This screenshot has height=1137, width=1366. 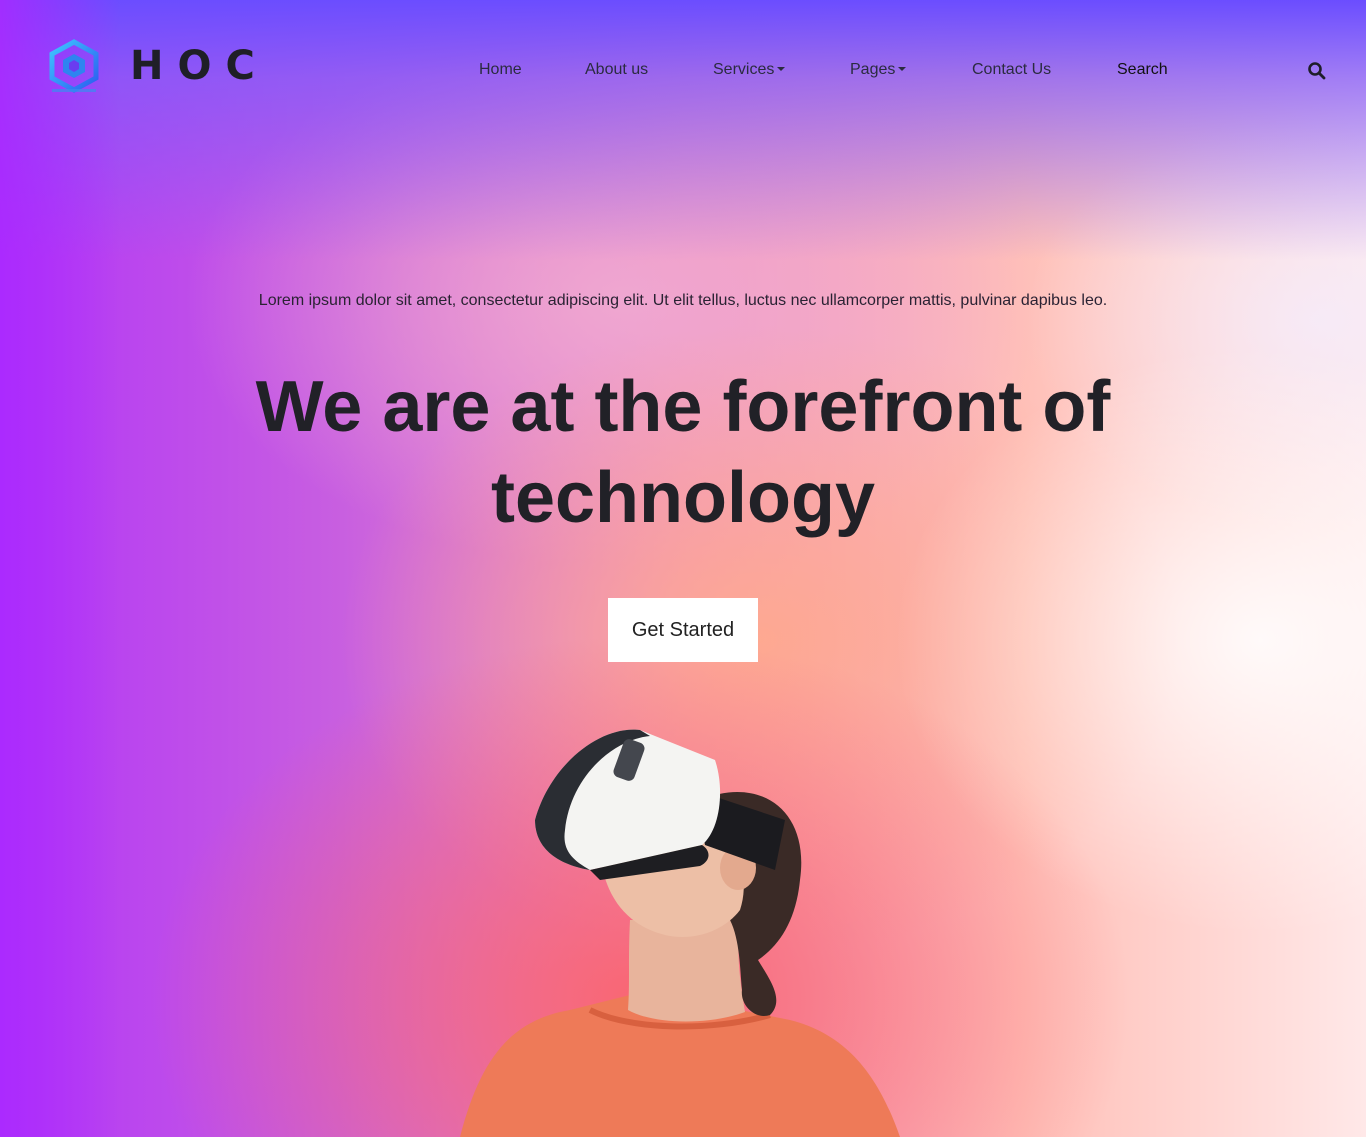 I want to click on nav-home-label: Home, so click(x=500, y=69).